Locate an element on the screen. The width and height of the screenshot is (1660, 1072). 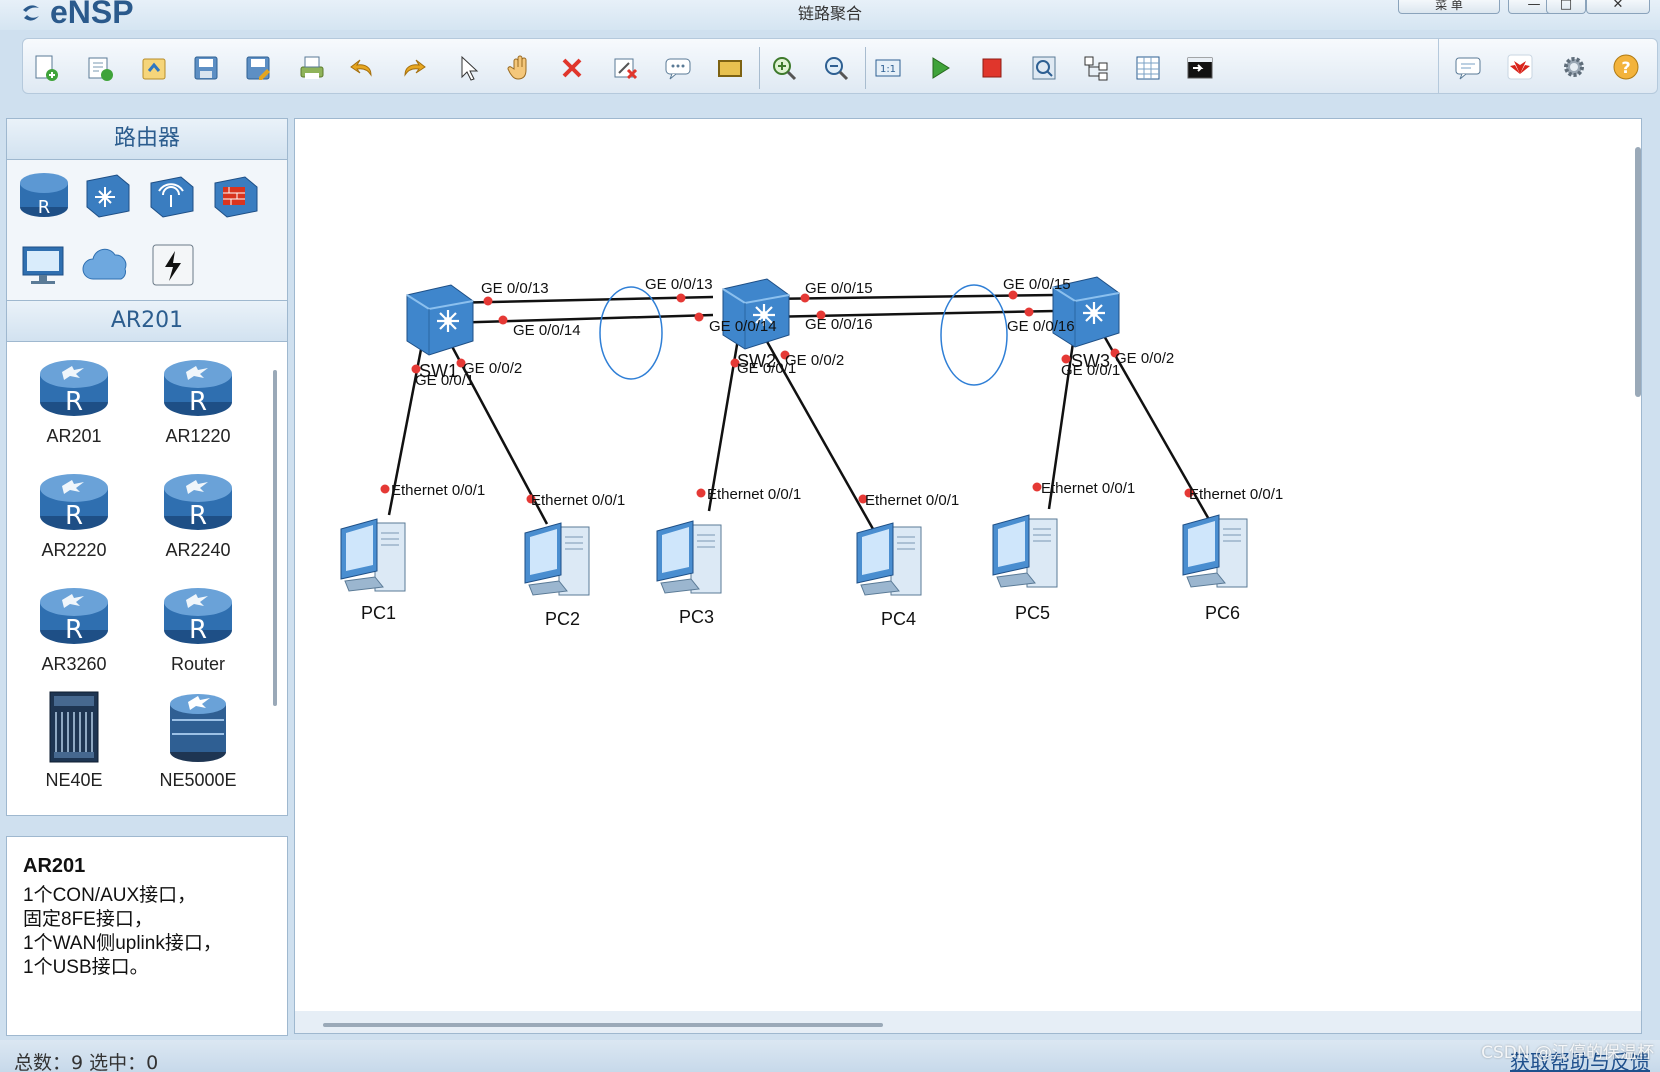
port-label: GE 0/0/14 is located at coordinates (743, 326).